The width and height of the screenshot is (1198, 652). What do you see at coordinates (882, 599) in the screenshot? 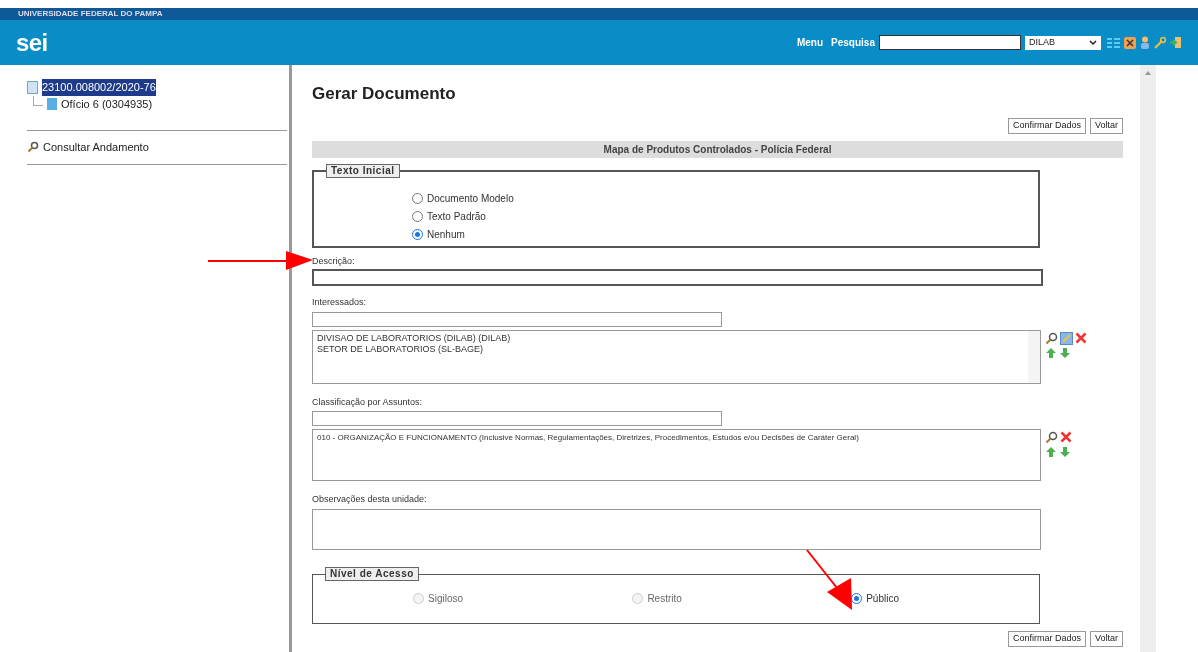
I see `radio-label: Público` at bounding box center [882, 599].